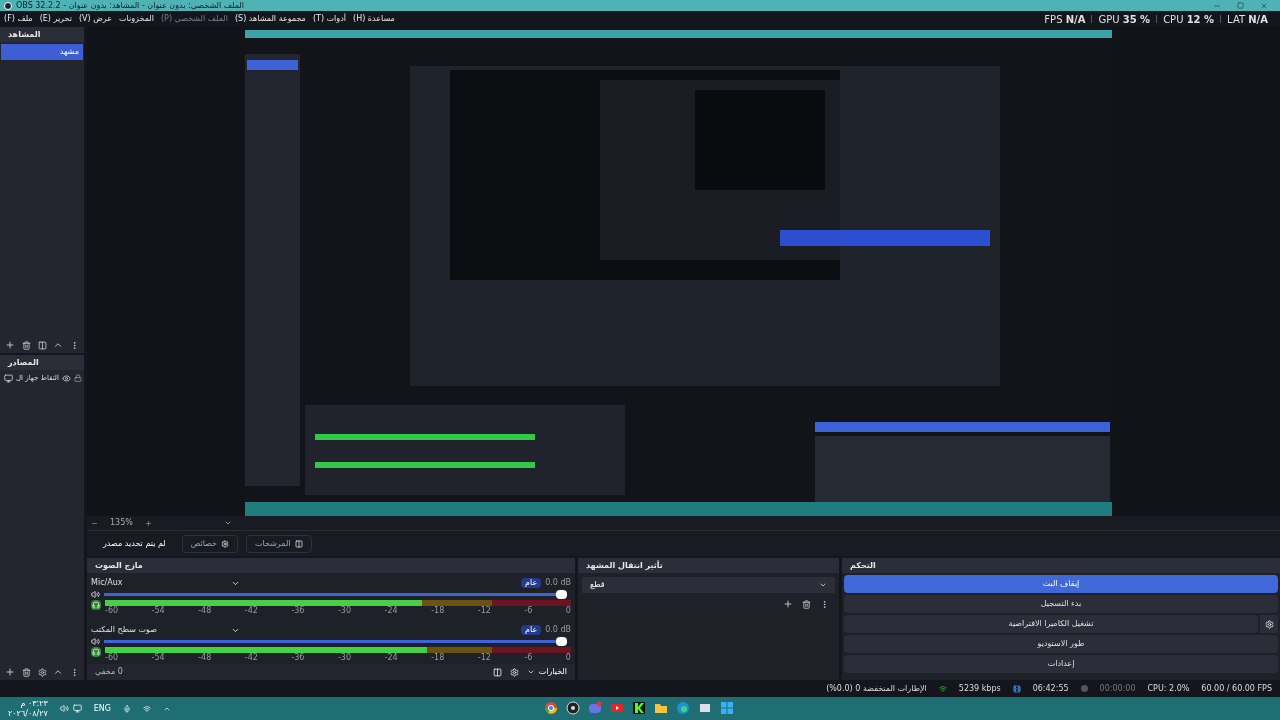 This screenshot has width=1280, height=720. I want to click on channel-name: Mic/Aux, so click(107, 583).